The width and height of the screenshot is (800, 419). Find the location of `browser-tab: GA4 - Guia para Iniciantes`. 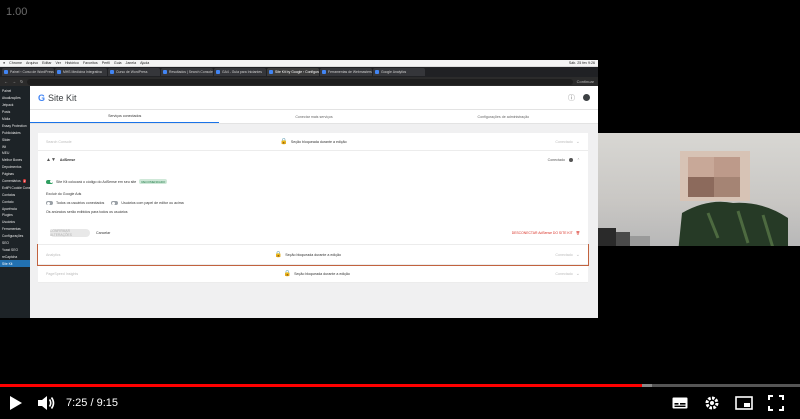

browser-tab: GA4 - Guia para Iniciantes is located at coordinates (240, 72).